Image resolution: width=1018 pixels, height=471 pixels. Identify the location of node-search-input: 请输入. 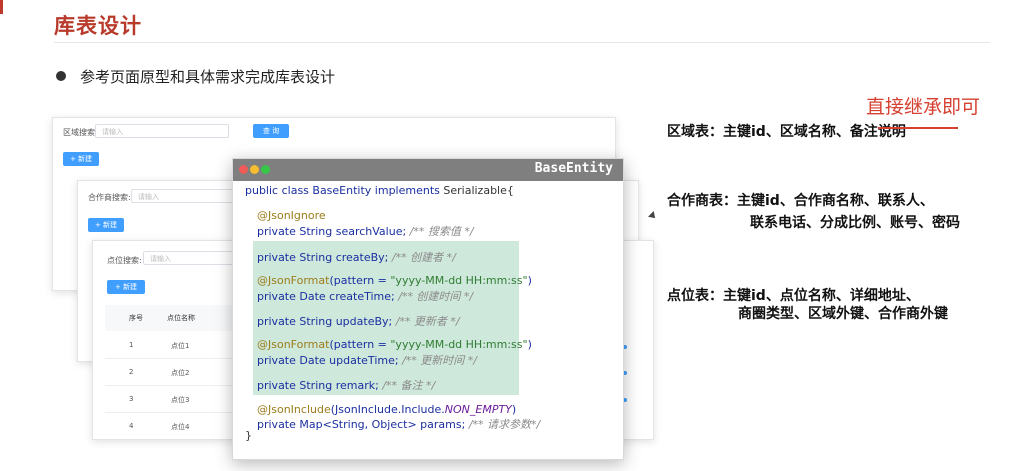
(190, 258).